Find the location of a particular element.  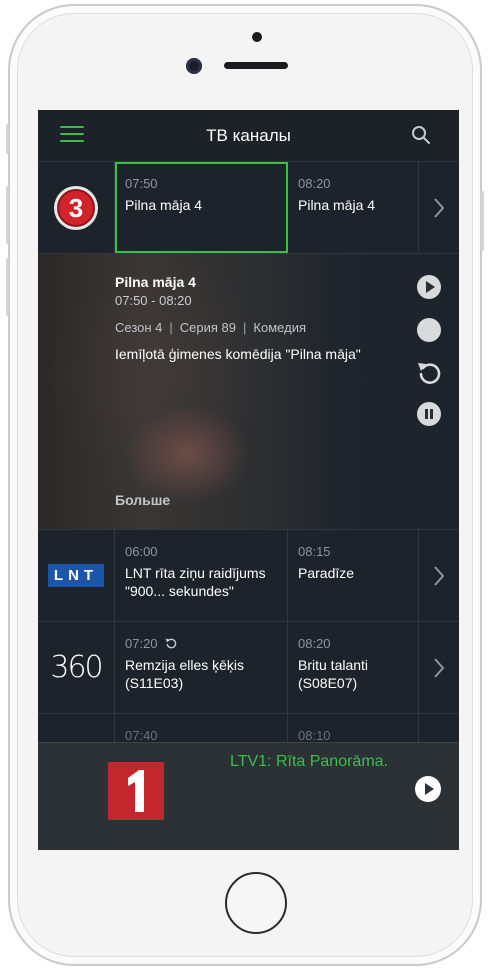

program-time: 07:40 is located at coordinates (141, 735).